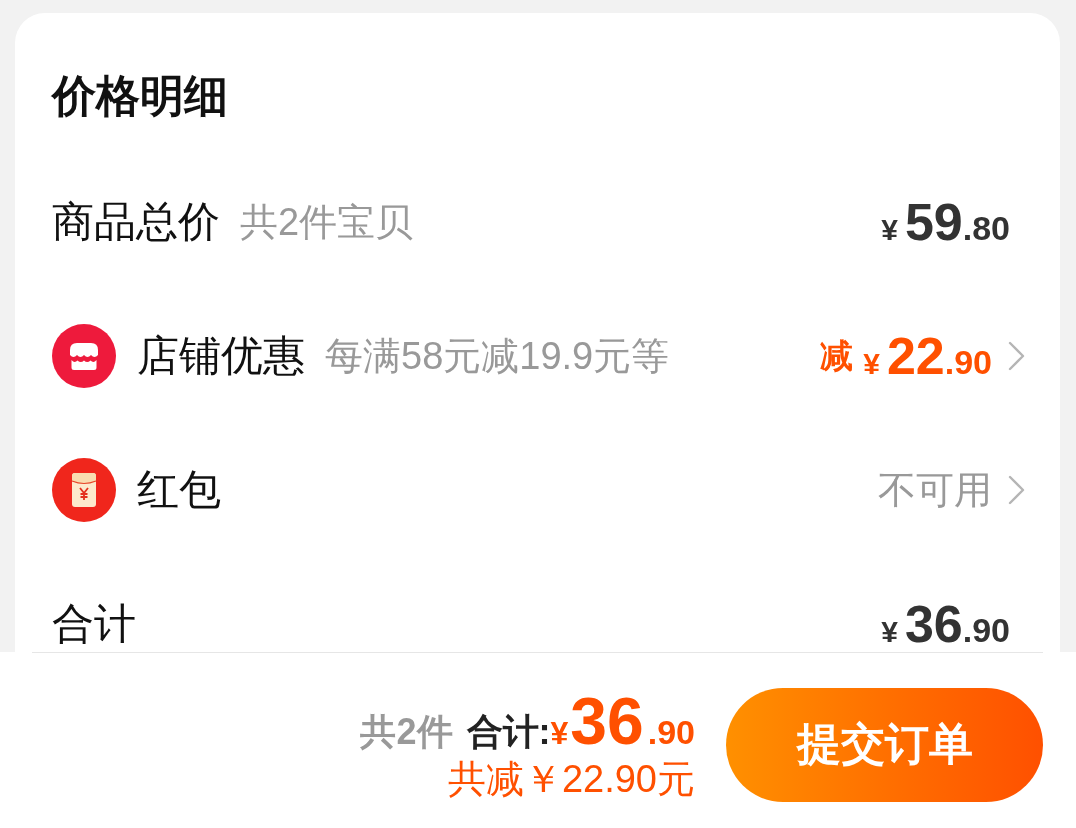  I want to click on discount-label: 减, so click(837, 355).